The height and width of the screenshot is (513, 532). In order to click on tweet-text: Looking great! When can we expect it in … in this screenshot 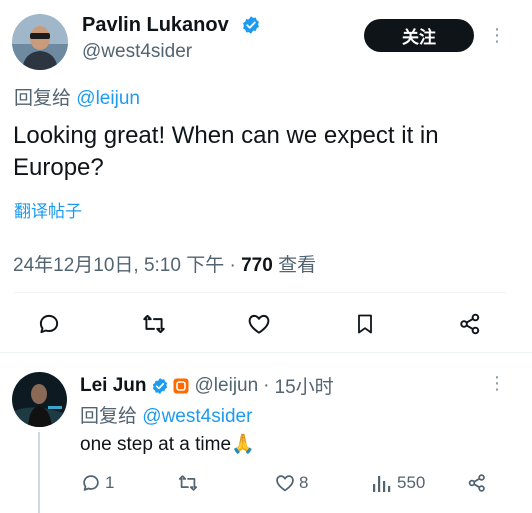, I will do `click(268, 152)`.